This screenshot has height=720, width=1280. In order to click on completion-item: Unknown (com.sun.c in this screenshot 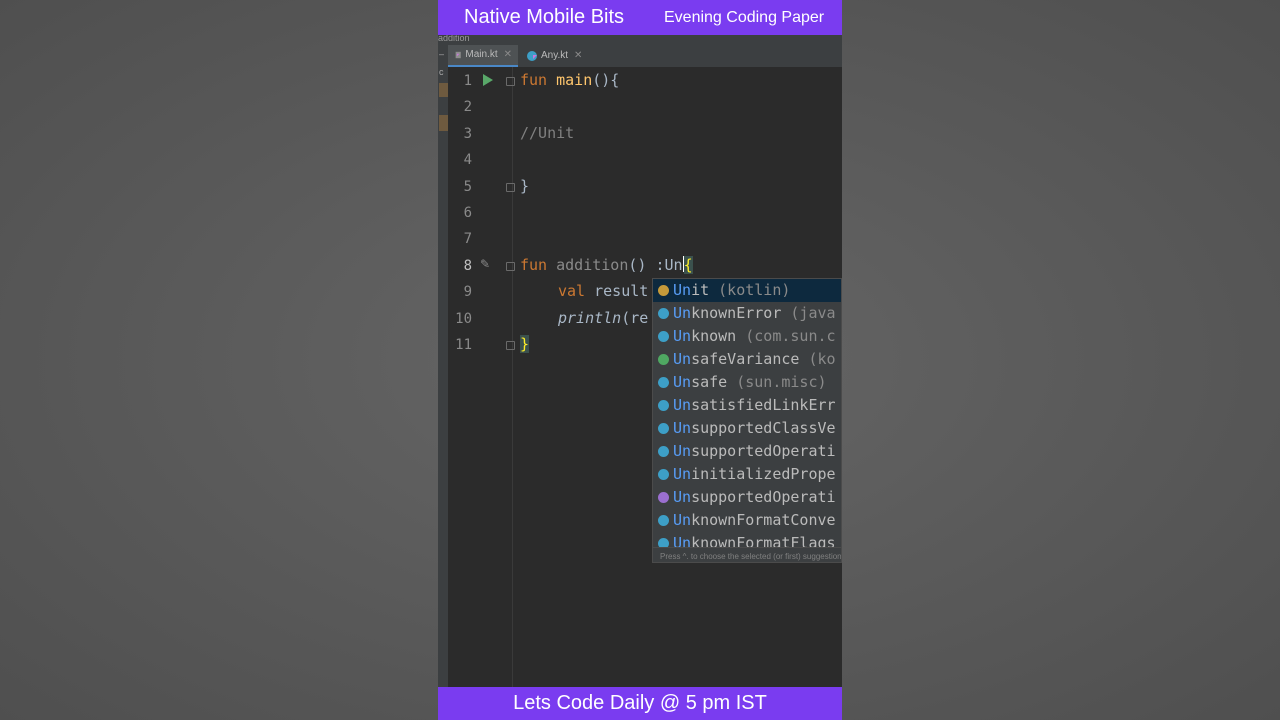, I will do `click(747, 336)`.